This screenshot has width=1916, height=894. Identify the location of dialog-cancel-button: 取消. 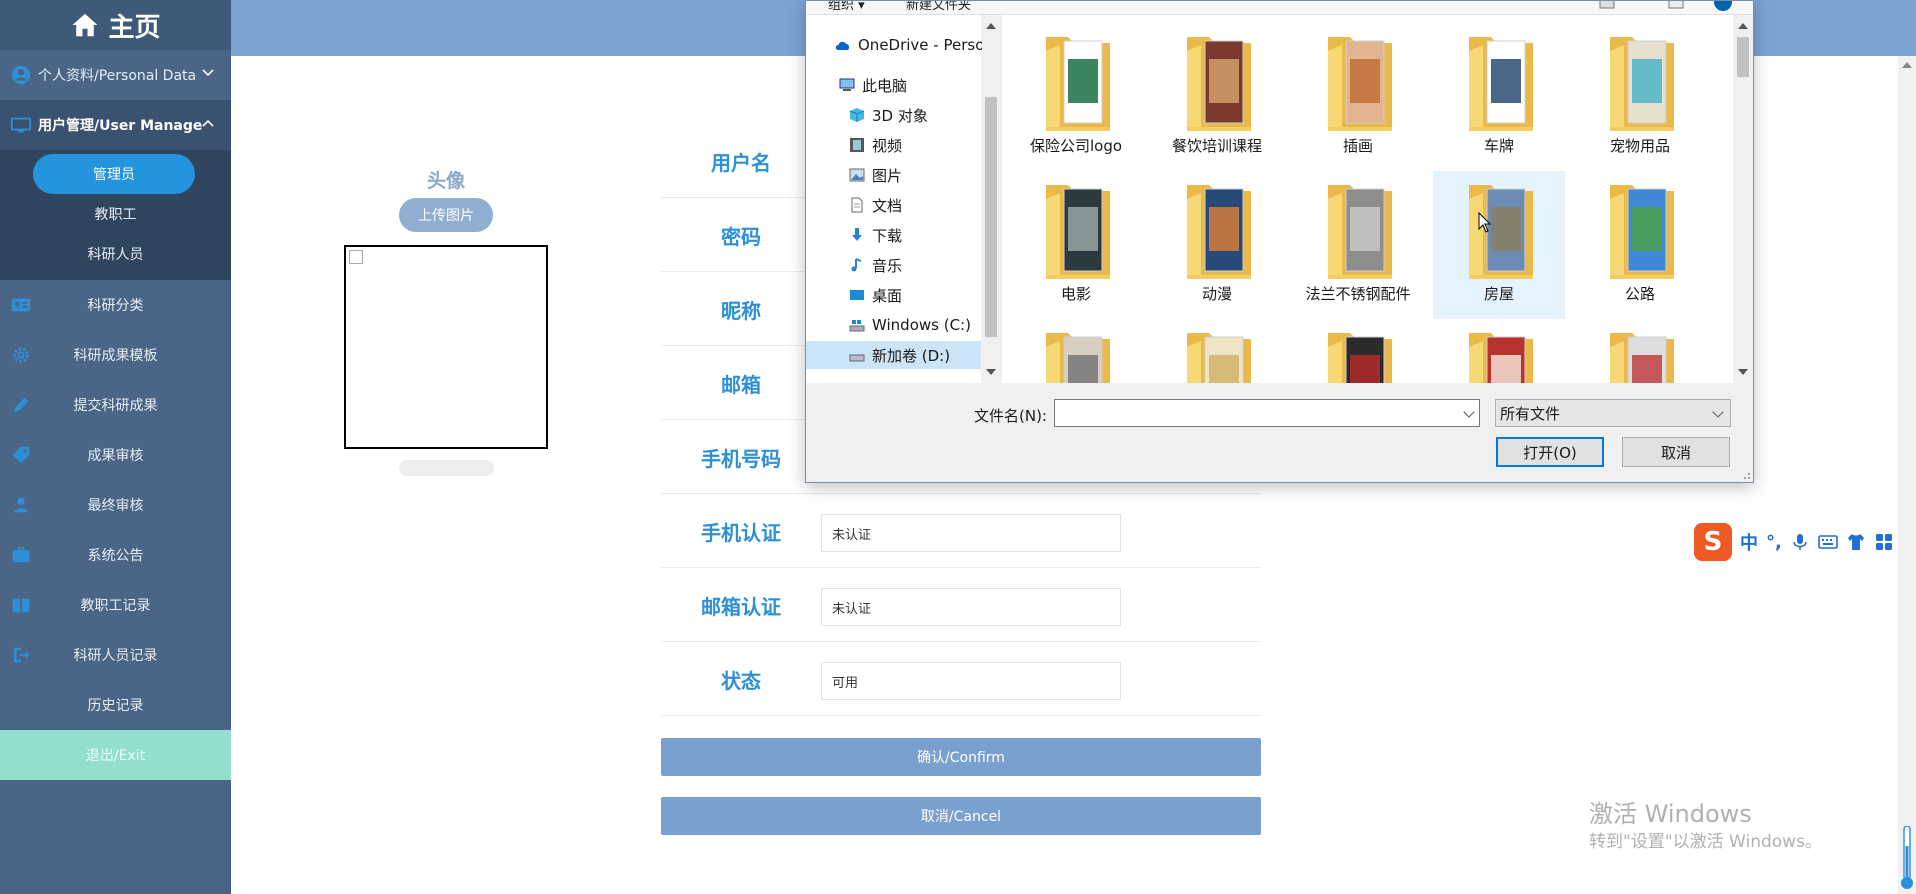
(1676, 452).